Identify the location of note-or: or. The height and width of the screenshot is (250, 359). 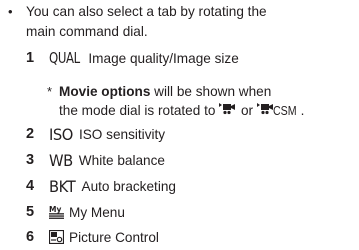
(247, 110).